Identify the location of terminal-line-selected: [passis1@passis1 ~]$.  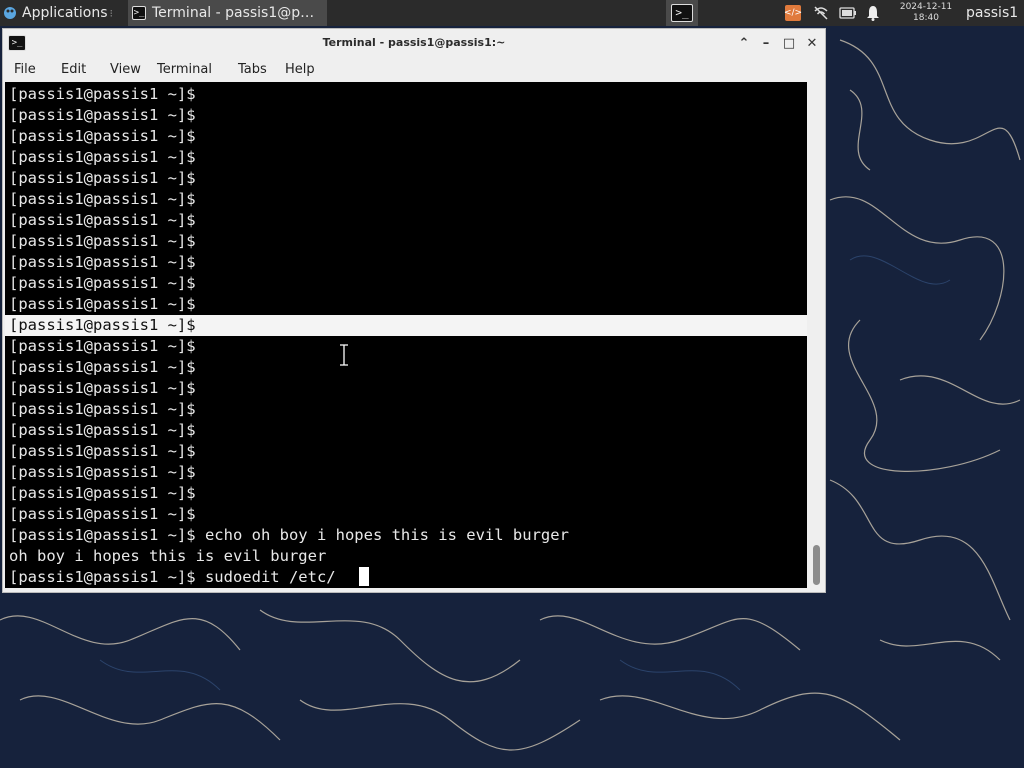
(406, 325).